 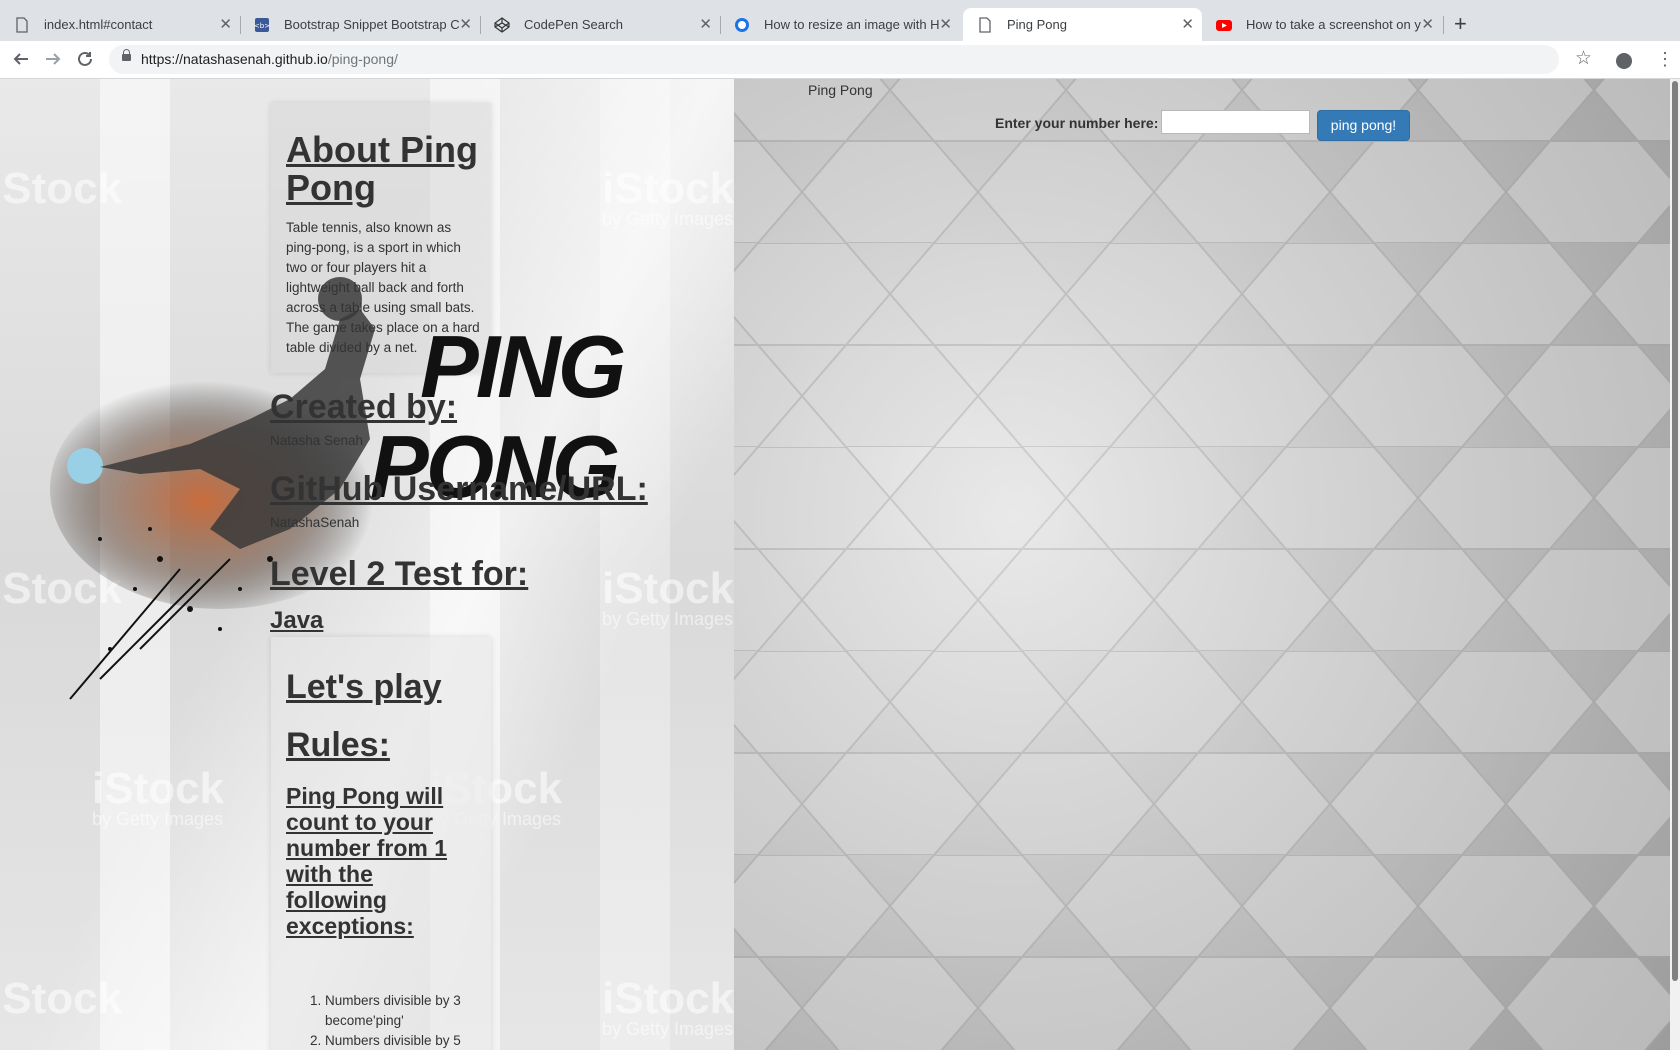 What do you see at coordinates (742, 25) in the screenshot?
I see `website-icon` at bounding box center [742, 25].